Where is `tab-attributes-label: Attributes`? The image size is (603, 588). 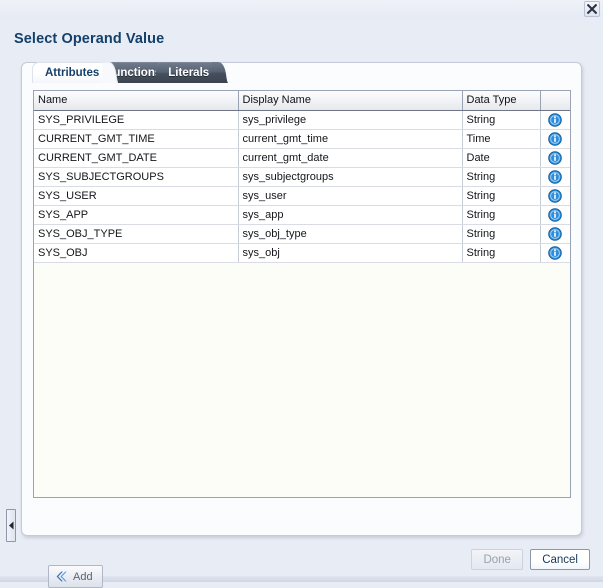 tab-attributes-label: Attributes is located at coordinates (72, 73).